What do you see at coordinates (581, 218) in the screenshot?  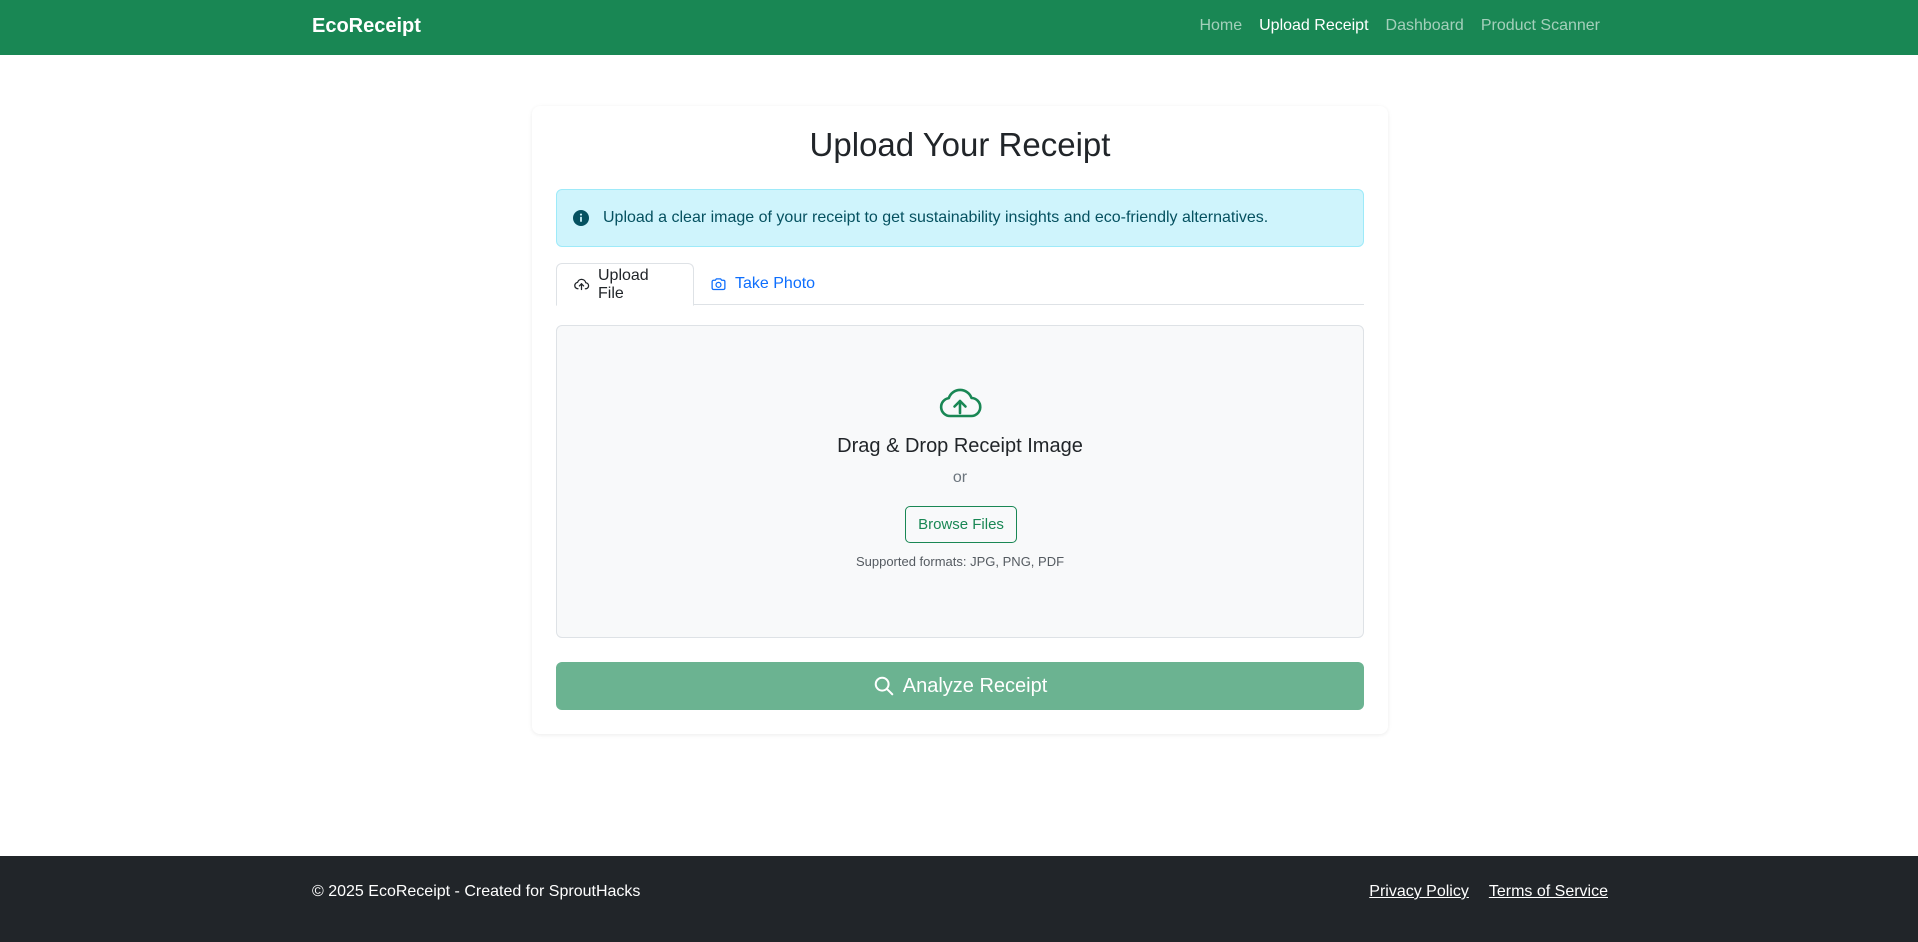 I see `info-circle-icon` at bounding box center [581, 218].